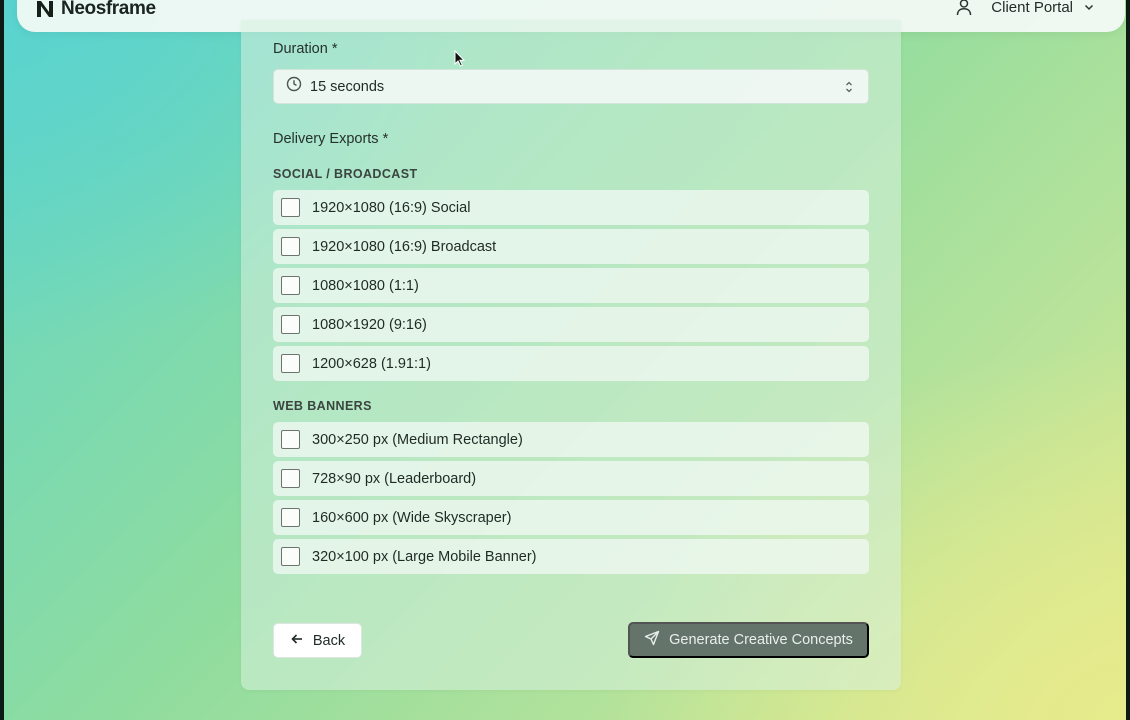 This screenshot has height=720, width=1130. I want to click on brand-logo: Neosframe, so click(95, 10).